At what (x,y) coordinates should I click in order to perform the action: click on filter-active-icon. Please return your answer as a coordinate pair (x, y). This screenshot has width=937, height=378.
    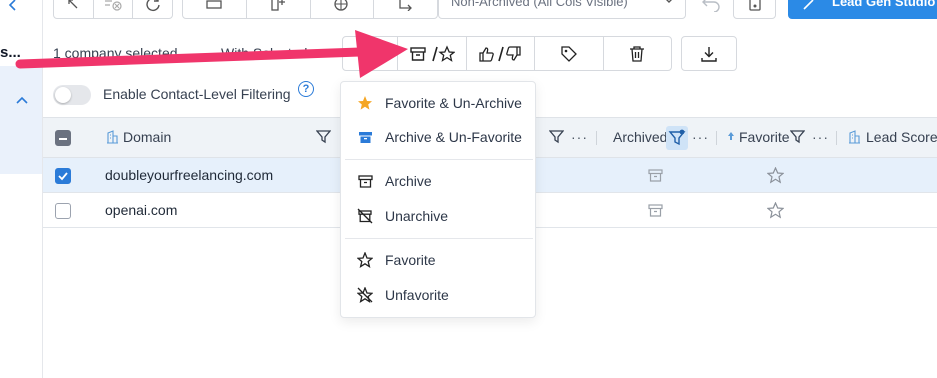
    Looking at the image, I should click on (677, 137).